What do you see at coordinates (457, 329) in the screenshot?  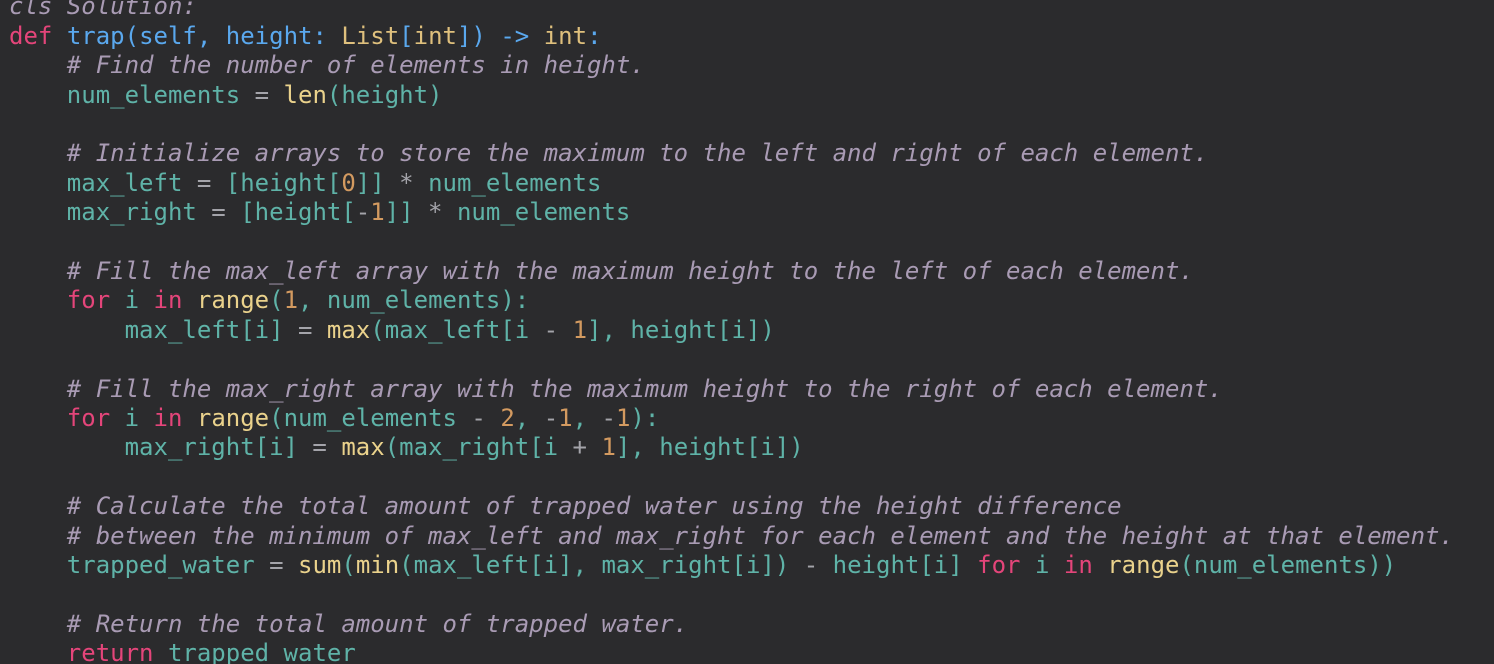 I see `code-token-identifier: (max_left[i` at bounding box center [457, 329].